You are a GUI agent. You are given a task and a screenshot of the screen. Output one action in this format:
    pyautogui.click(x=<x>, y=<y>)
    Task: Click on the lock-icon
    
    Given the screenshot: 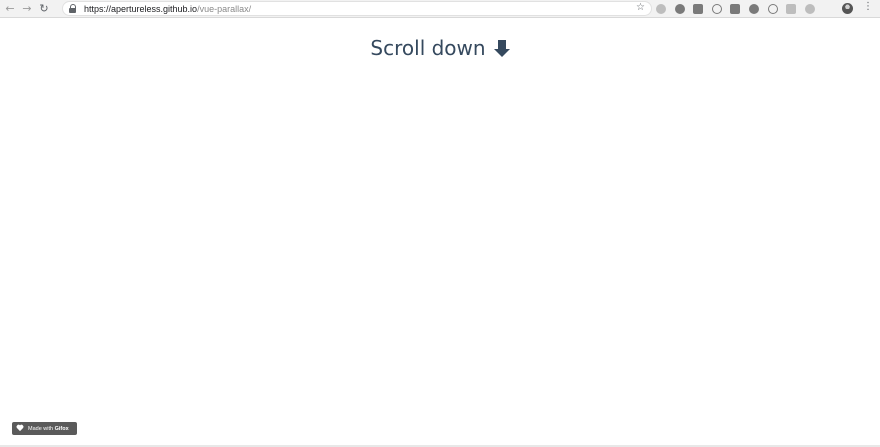 What is the action you would take?
    pyautogui.click(x=73, y=8)
    